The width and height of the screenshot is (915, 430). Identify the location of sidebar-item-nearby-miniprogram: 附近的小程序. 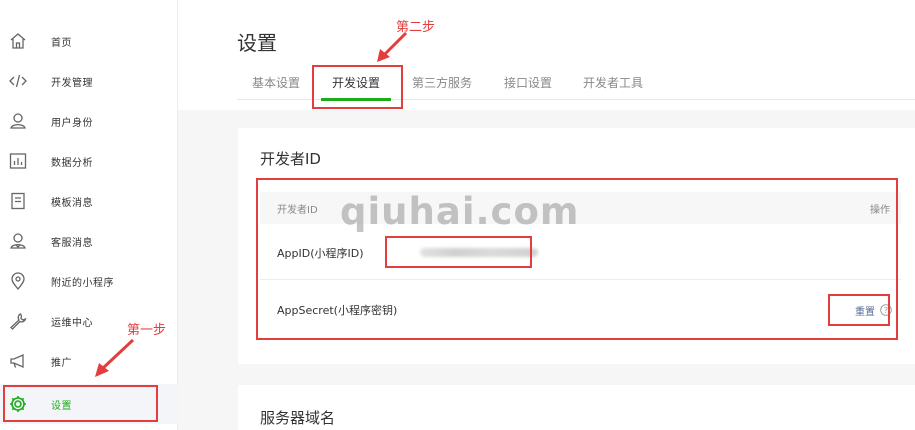
(89, 281).